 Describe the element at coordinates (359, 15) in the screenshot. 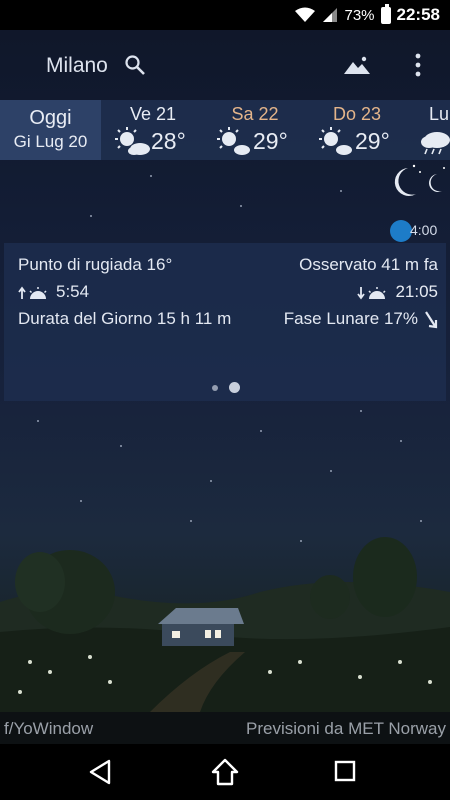

I see `battery-percent: 73%` at that location.